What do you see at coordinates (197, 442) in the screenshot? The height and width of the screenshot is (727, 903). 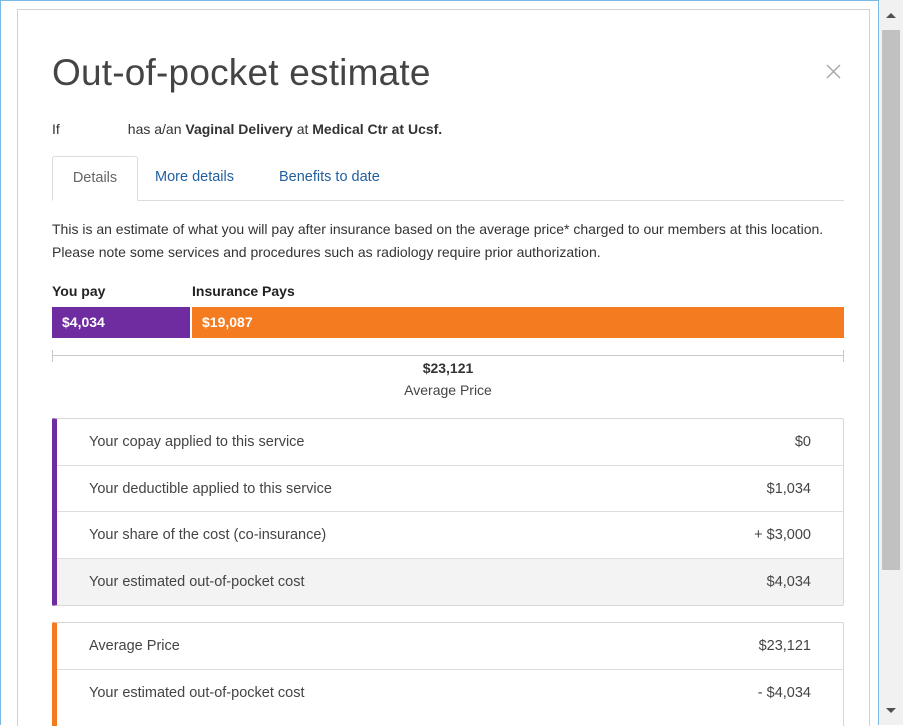 I see `breakdown-label: Your copay applied to this service` at bounding box center [197, 442].